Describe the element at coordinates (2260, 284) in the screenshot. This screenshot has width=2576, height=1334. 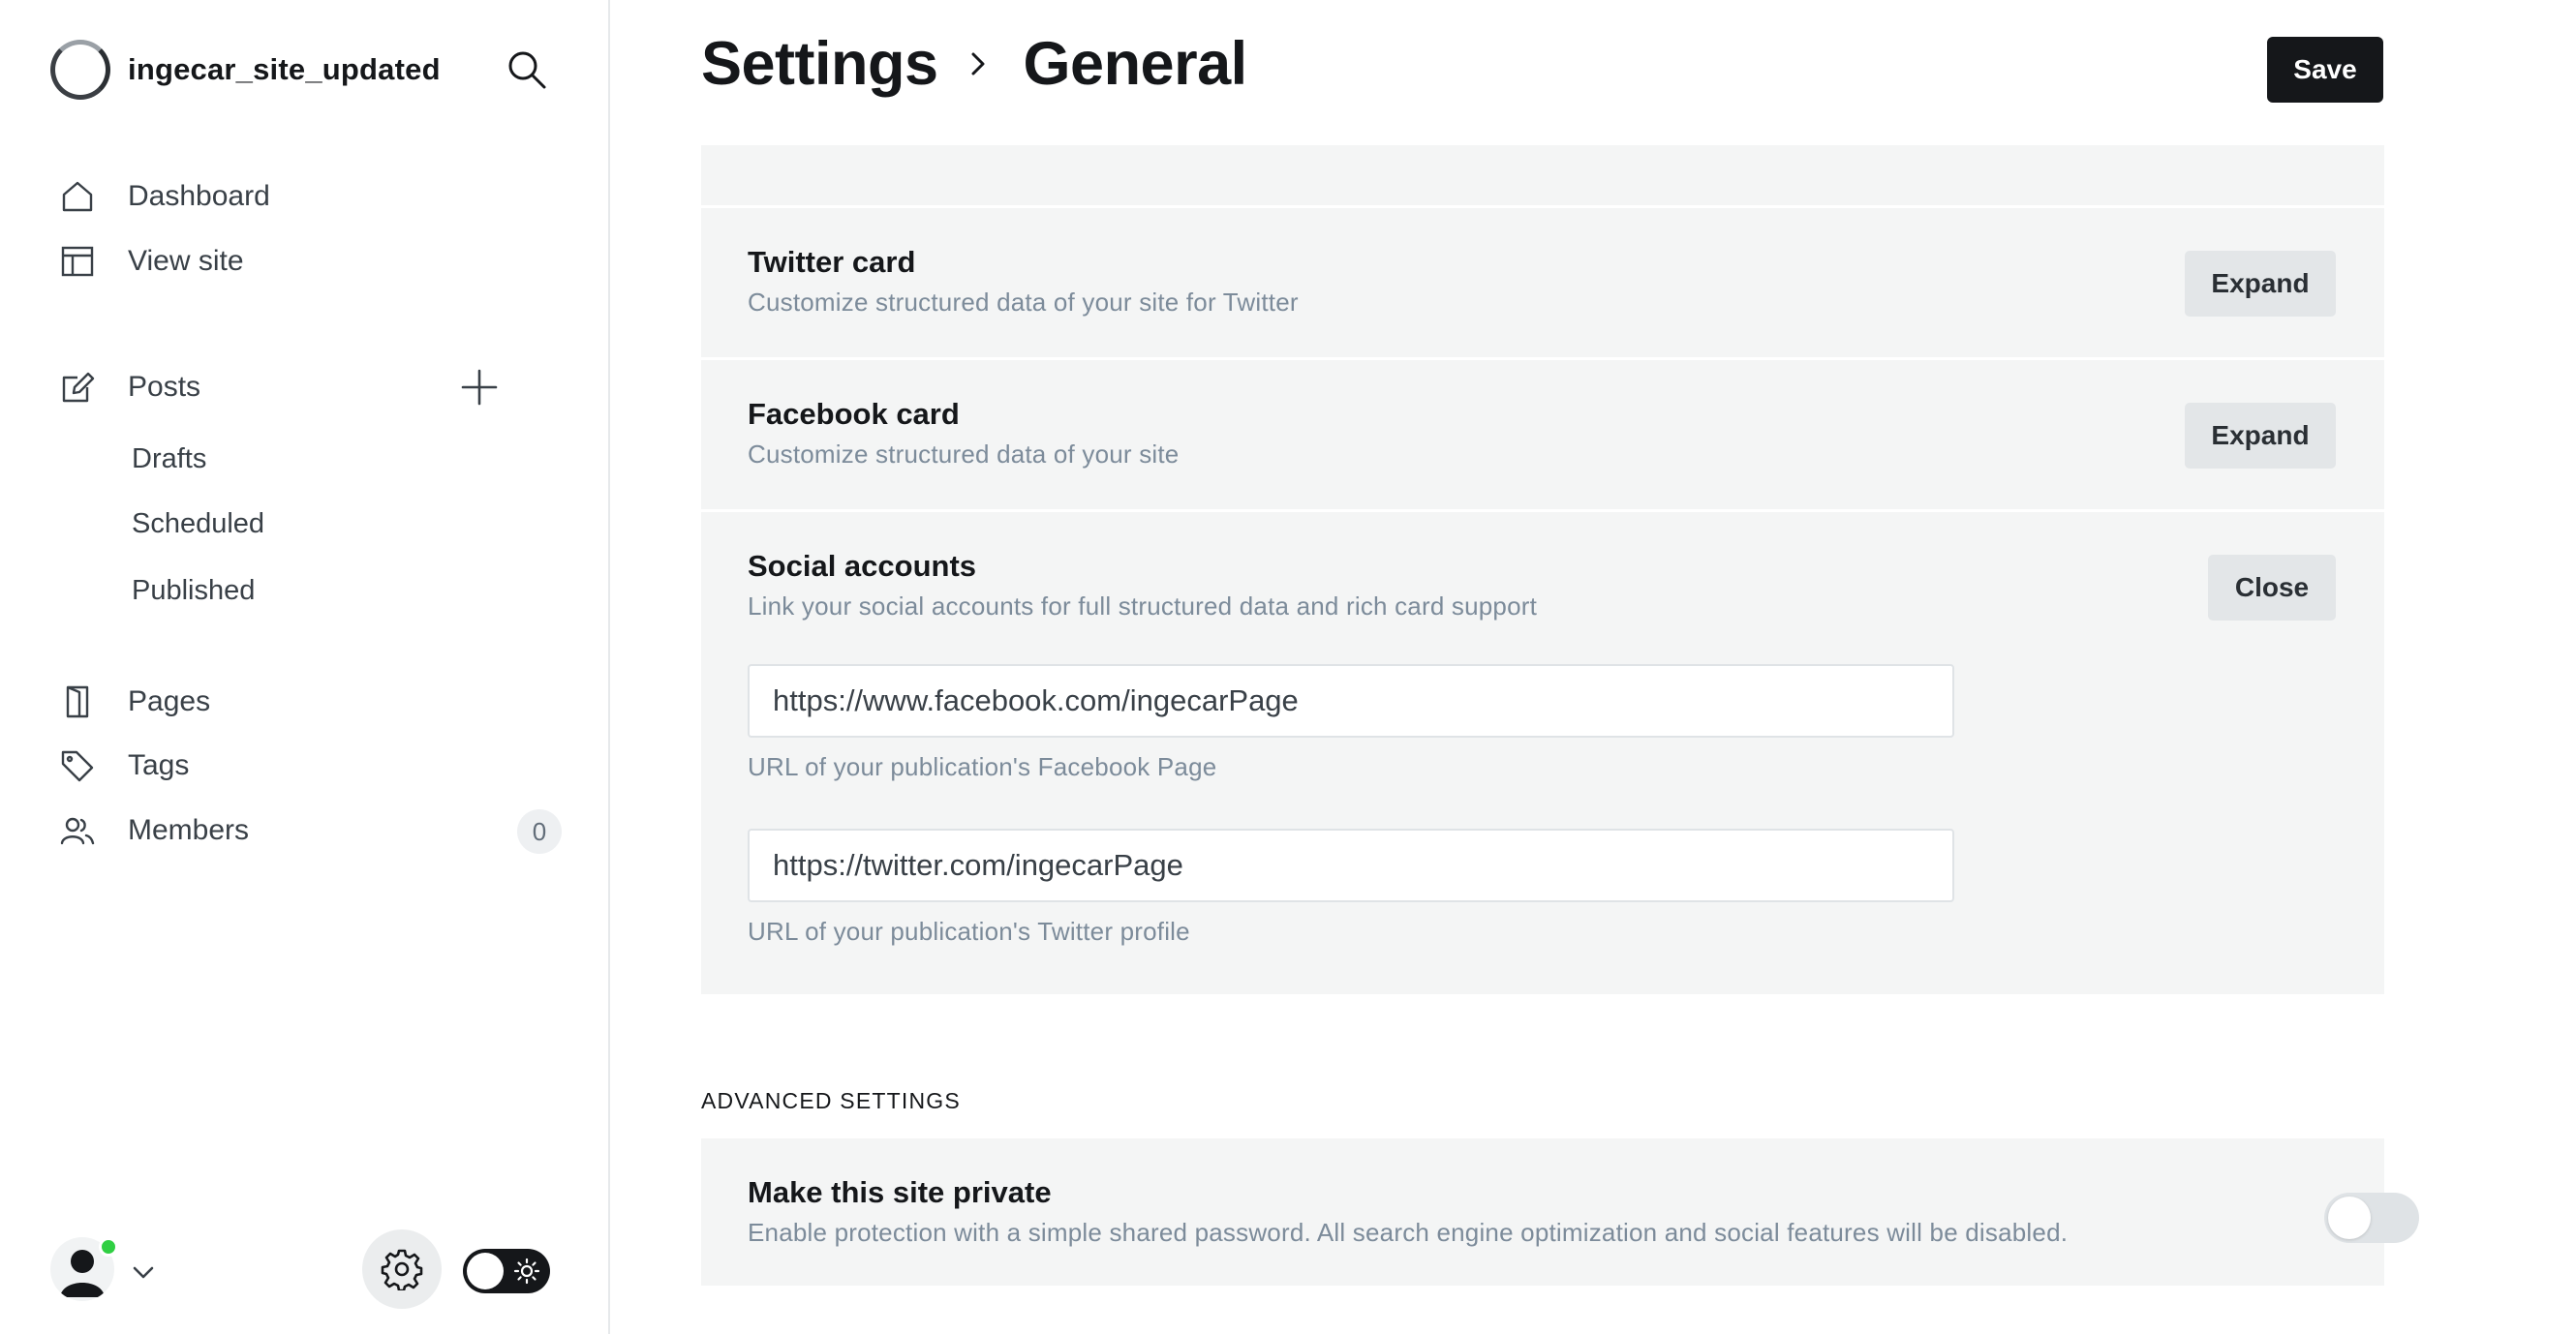
I see `twitter-card-expand-button: Expand` at that location.